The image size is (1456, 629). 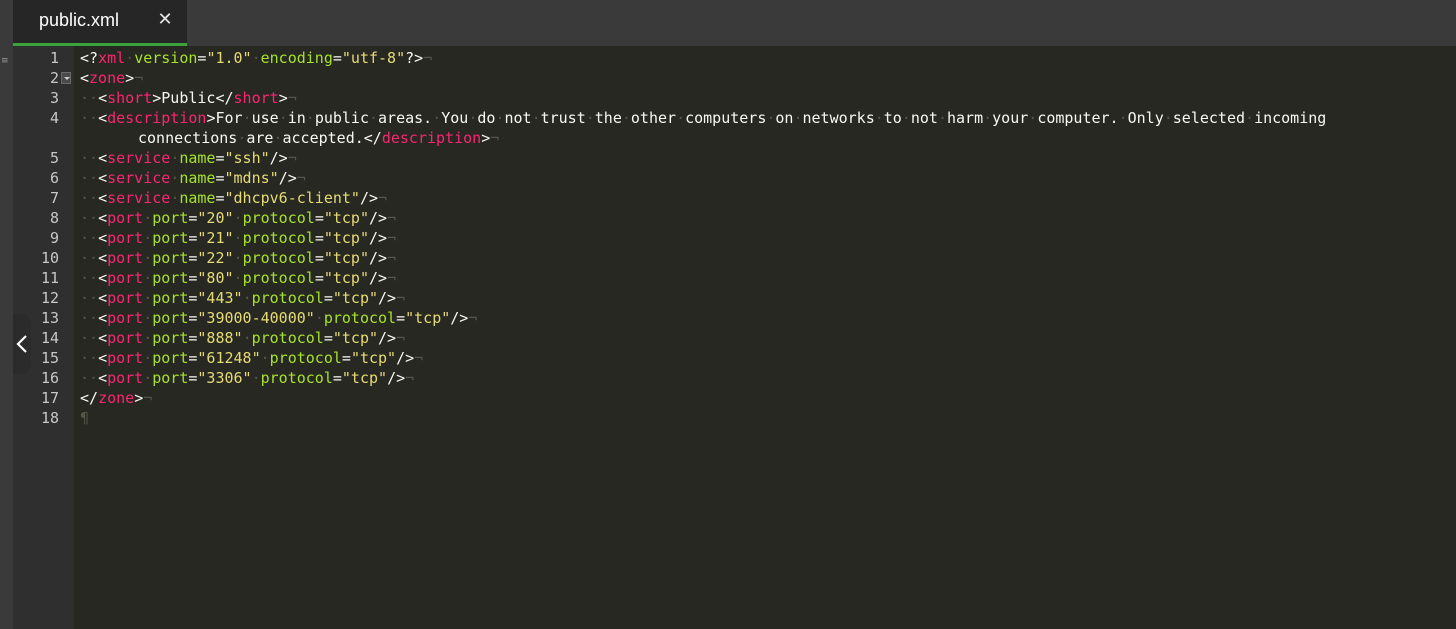 I want to click on code-text: ¶, so click(x=85, y=418).